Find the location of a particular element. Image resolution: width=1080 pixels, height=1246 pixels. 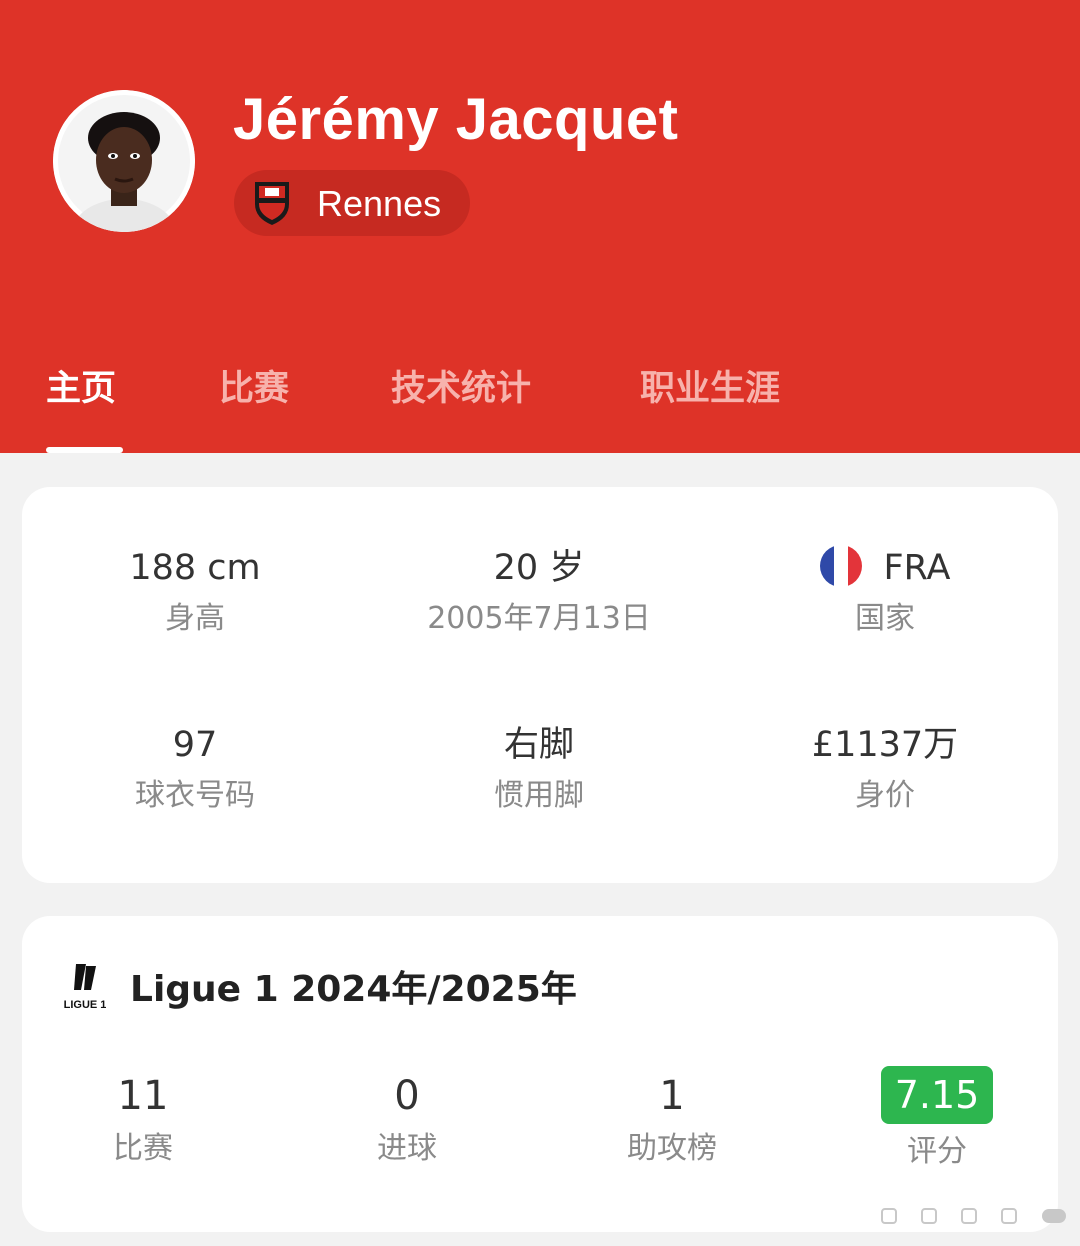

tab-career: 职业生涯 is located at coordinates (710, 385).